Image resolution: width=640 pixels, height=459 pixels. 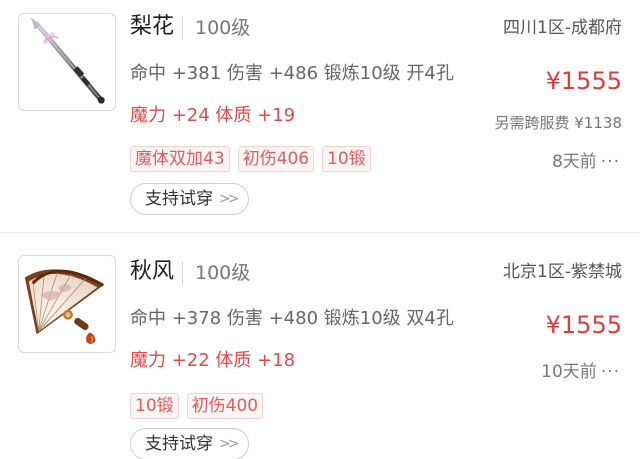 What do you see at coordinates (213, 360) in the screenshot?
I see `item-attributes: 魔力 +22 体质 +18` at bounding box center [213, 360].